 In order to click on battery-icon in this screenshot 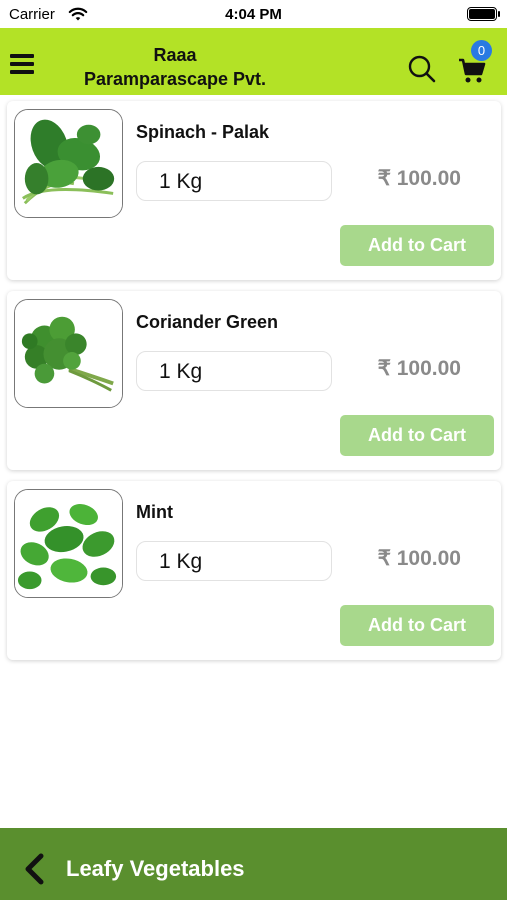, I will do `click(483, 14)`.